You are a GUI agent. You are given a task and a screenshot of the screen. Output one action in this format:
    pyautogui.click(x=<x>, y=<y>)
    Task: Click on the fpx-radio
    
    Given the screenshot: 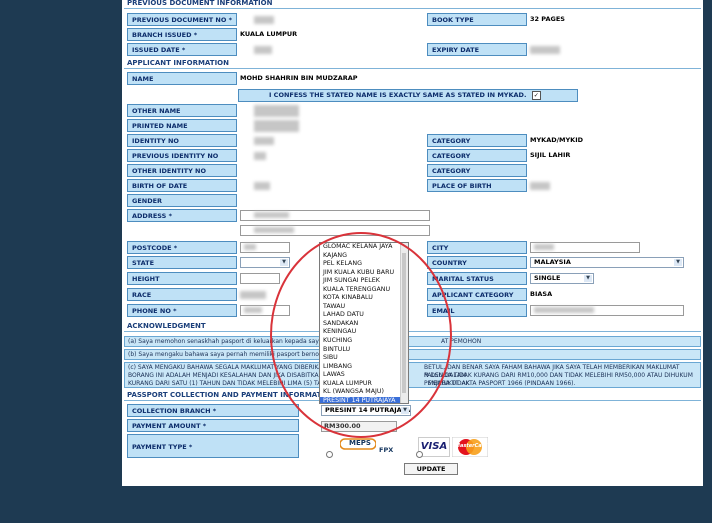 What is the action you would take?
    pyautogui.click(x=329, y=454)
    